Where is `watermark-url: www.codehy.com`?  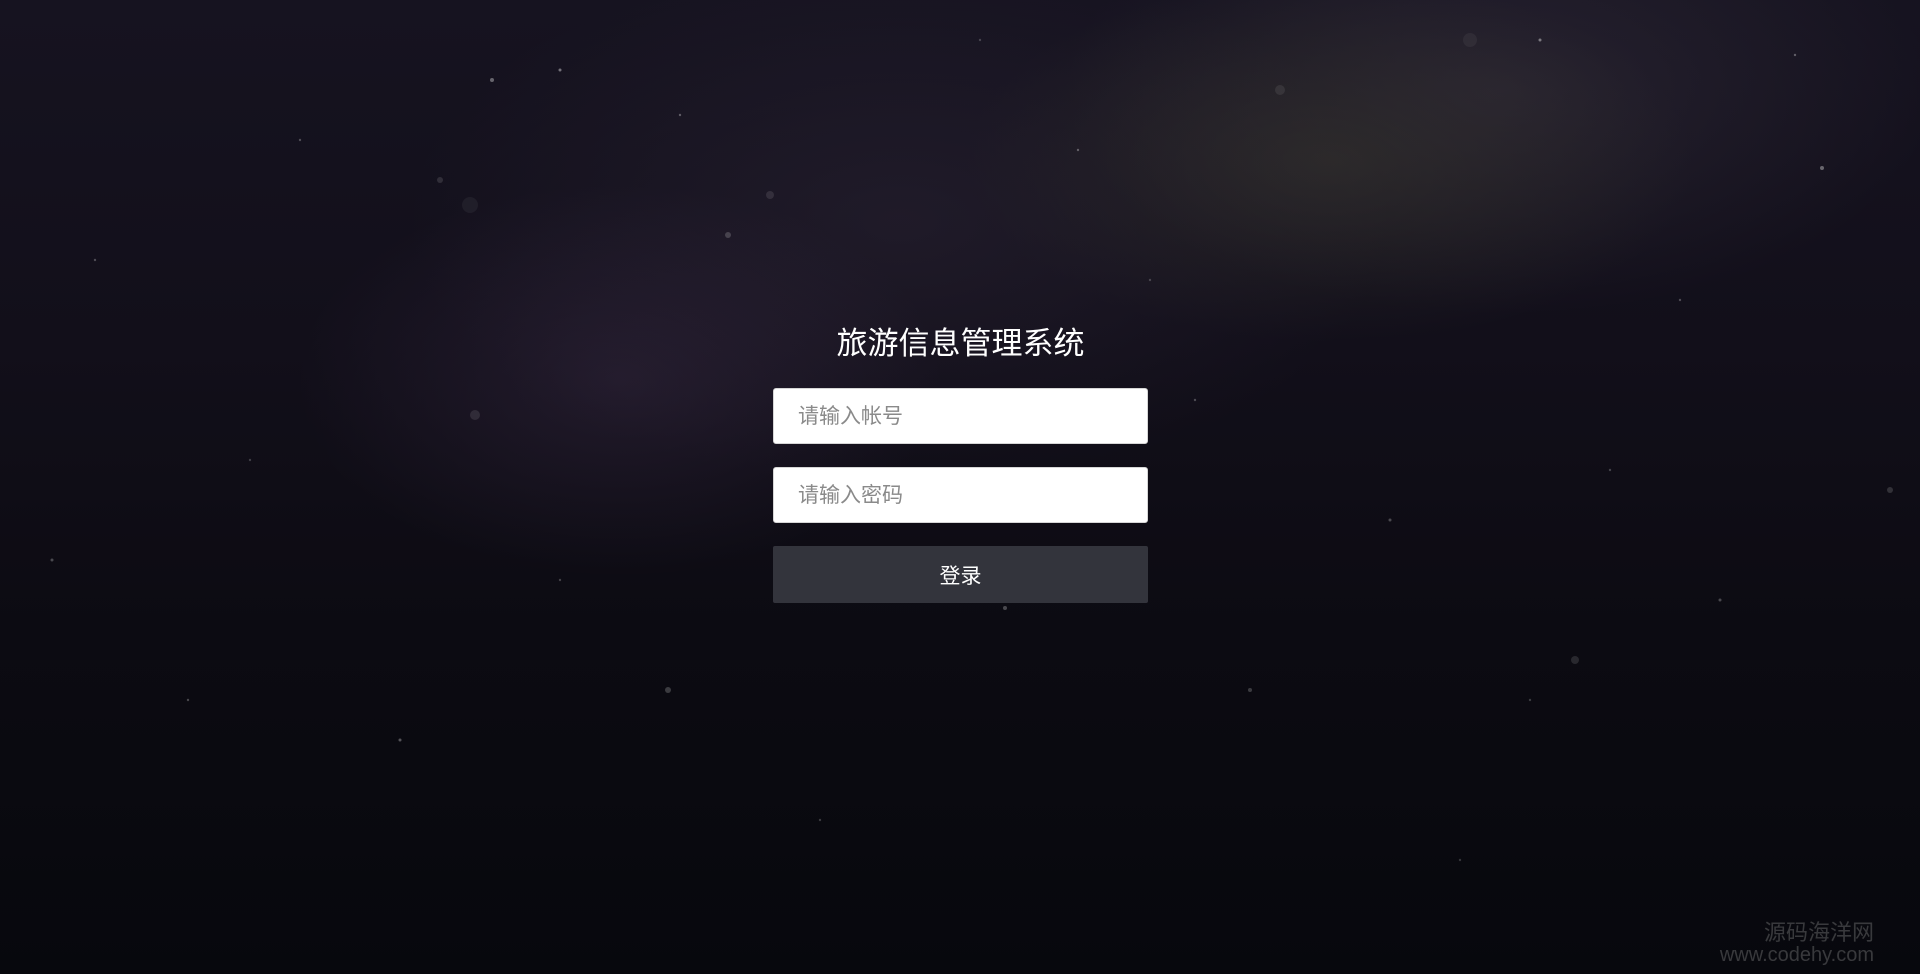
watermark-url: www.codehy.com is located at coordinates (1796, 955).